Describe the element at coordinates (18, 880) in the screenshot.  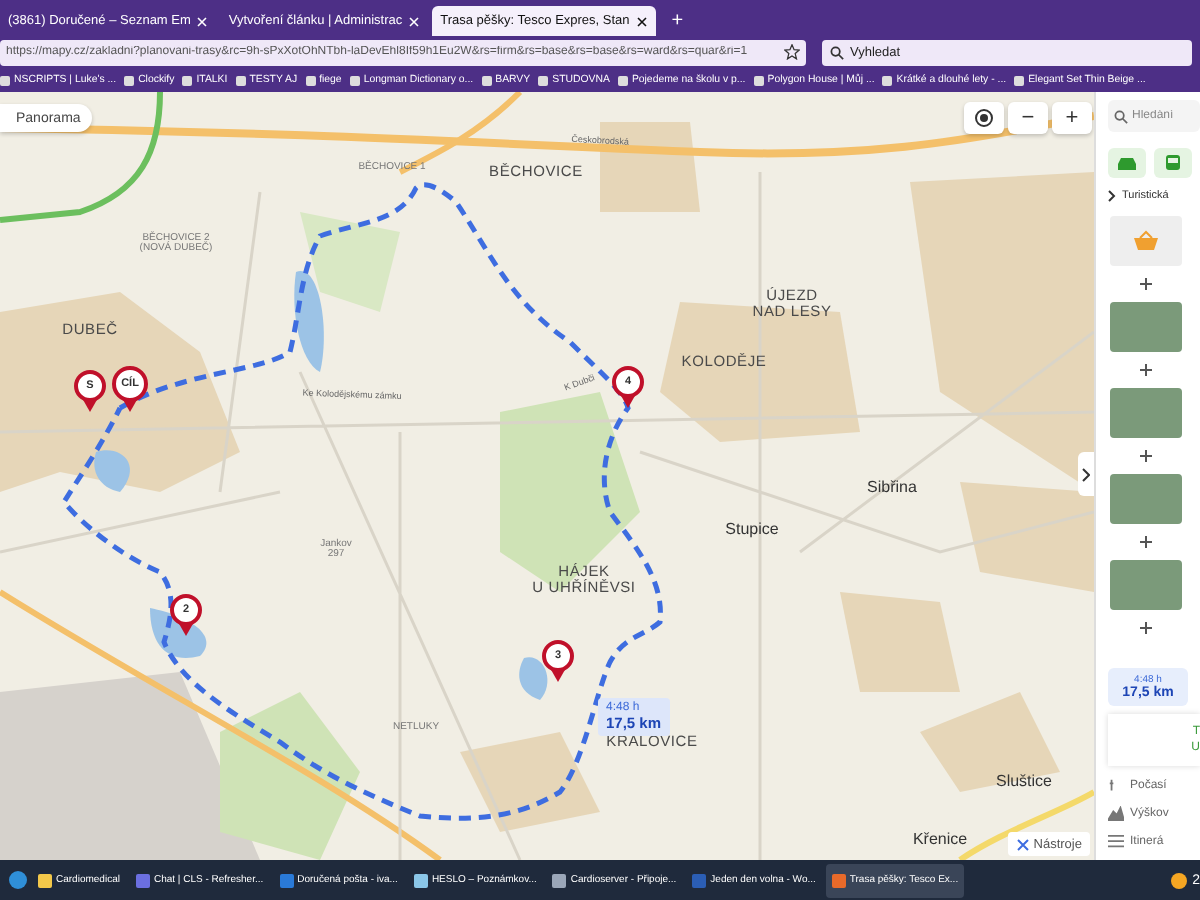
I see `browser-icon` at that location.